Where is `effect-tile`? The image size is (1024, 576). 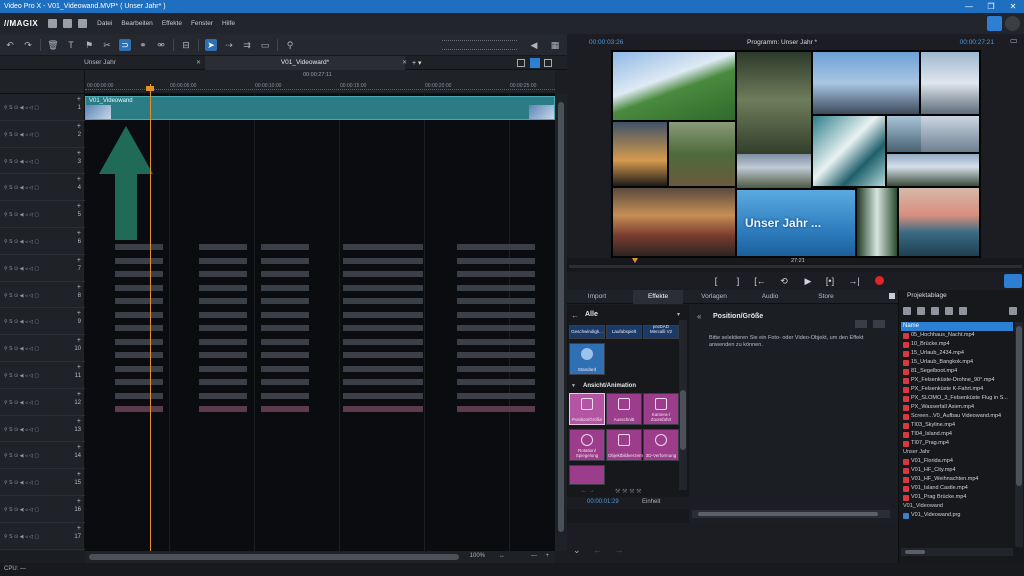 effect-tile is located at coordinates (587, 475).